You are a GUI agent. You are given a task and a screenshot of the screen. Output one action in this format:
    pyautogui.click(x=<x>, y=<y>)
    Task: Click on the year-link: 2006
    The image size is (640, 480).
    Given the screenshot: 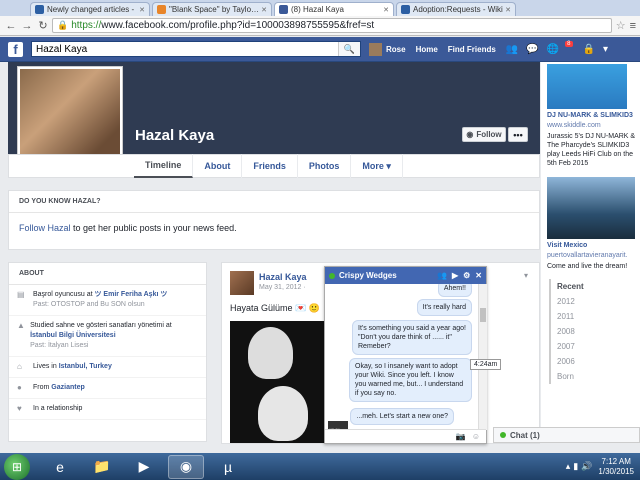 What is the action you would take?
    pyautogui.click(x=582, y=361)
    